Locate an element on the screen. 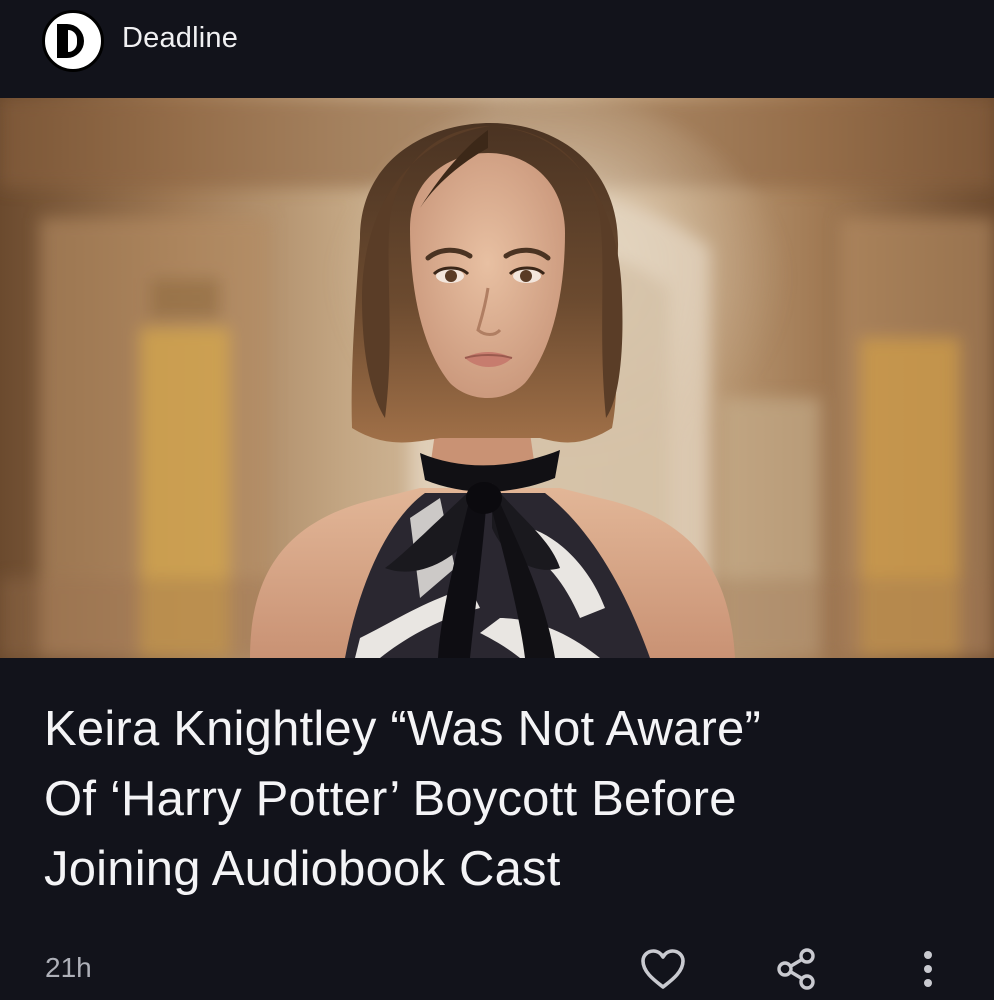 The width and height of the screenshot is (994, 1000). share-button is located at coordinates (796, 969).